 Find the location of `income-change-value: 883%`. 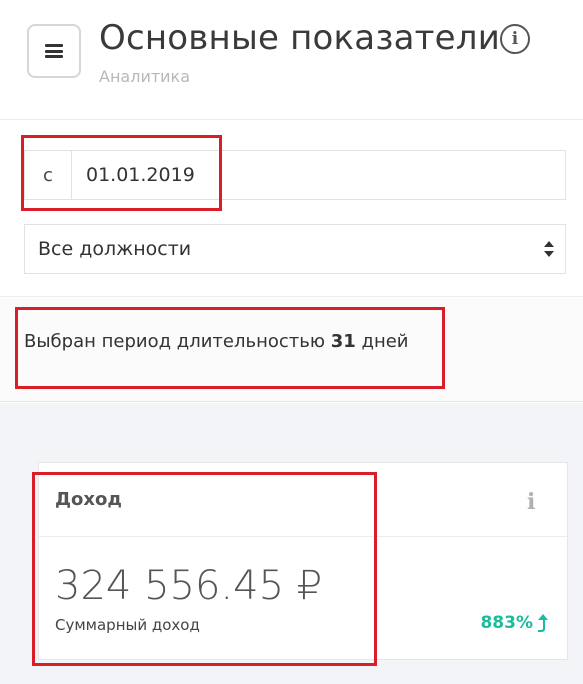

income-change-value: 883% is located at coordinates (506, 623).